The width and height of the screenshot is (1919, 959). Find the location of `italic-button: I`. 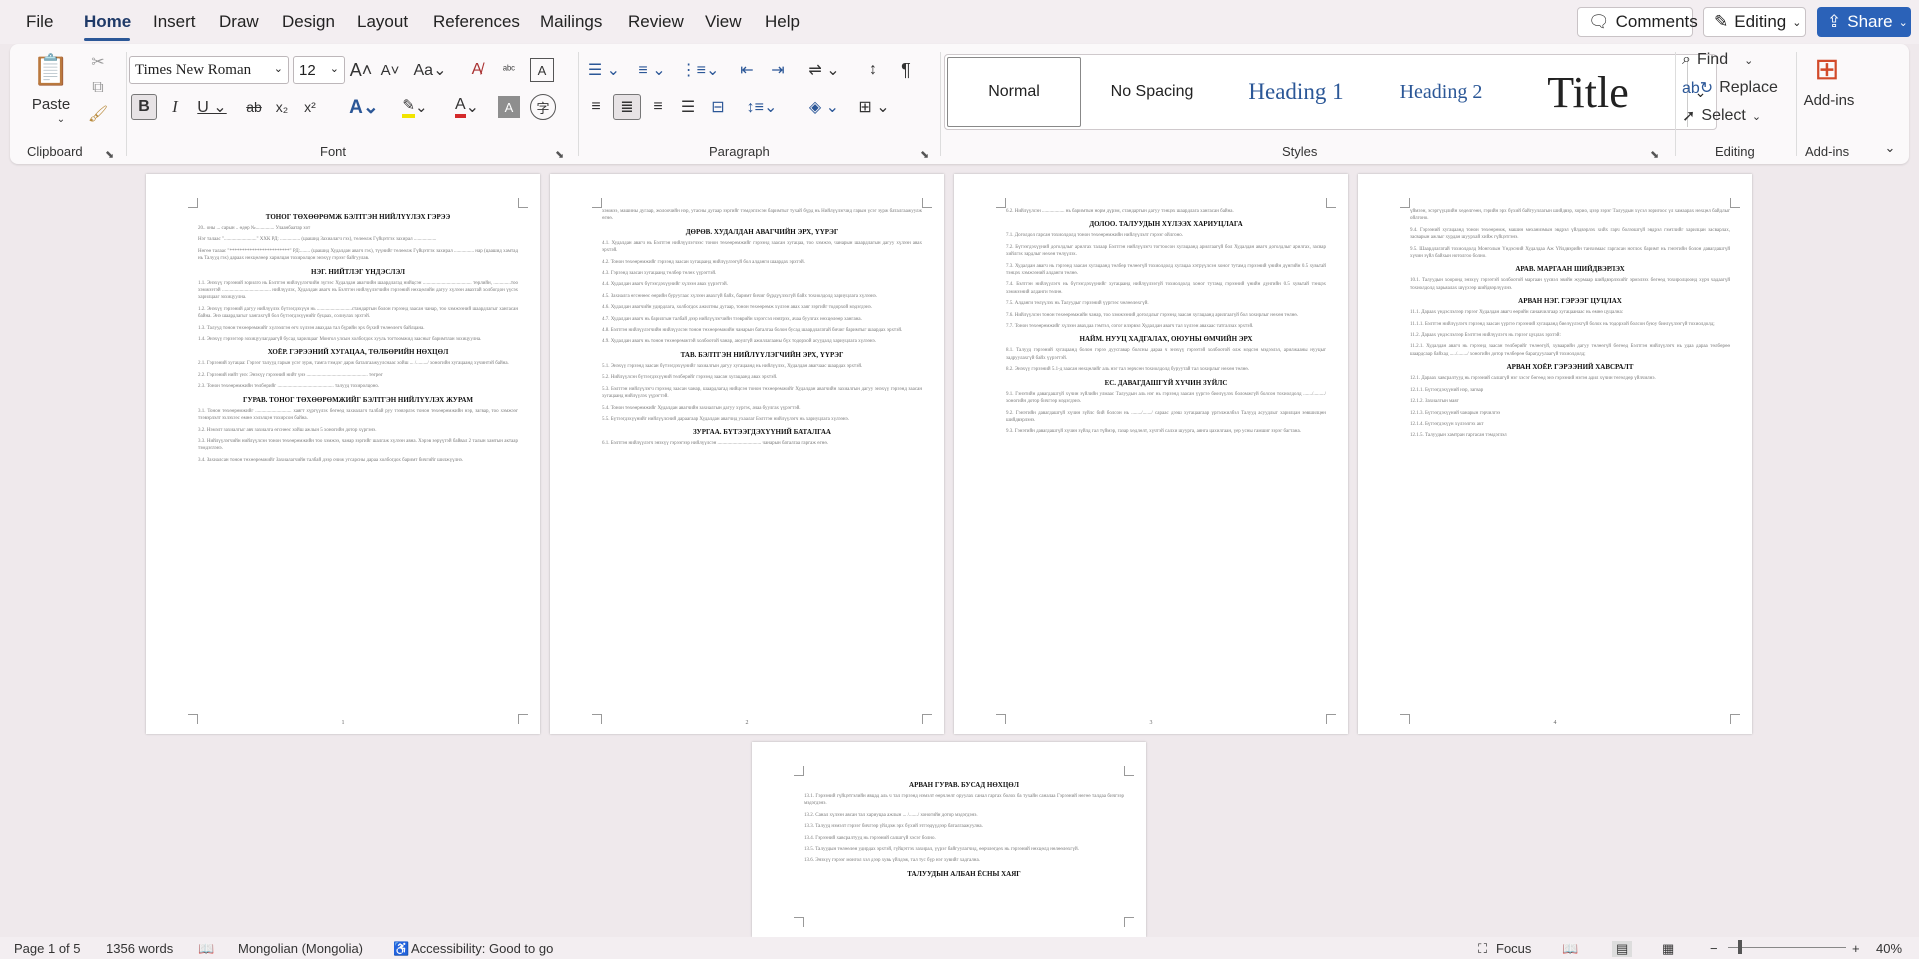

italic-button: I is located at coordinates (175, 107).